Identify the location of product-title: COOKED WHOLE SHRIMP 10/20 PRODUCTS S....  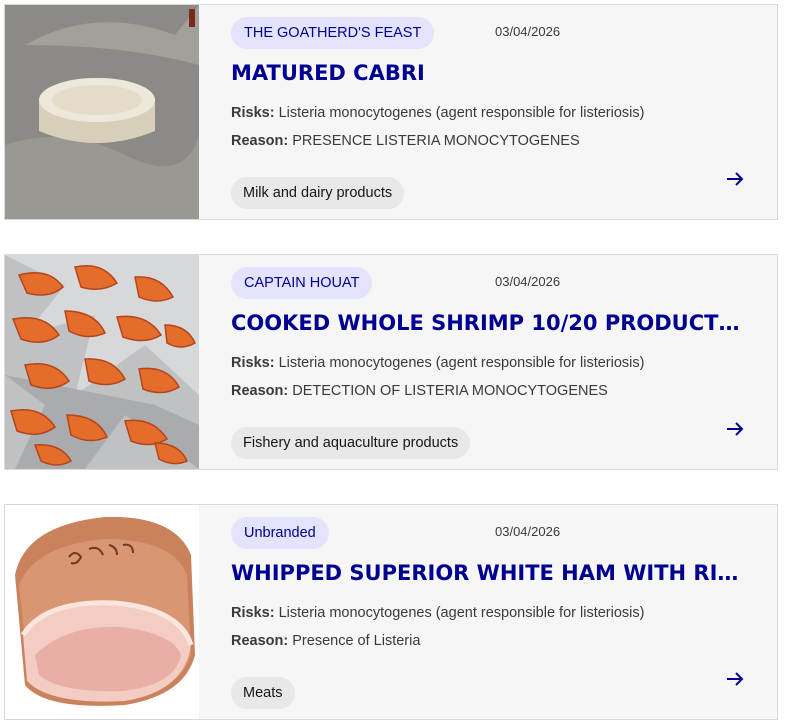
(491, 323).